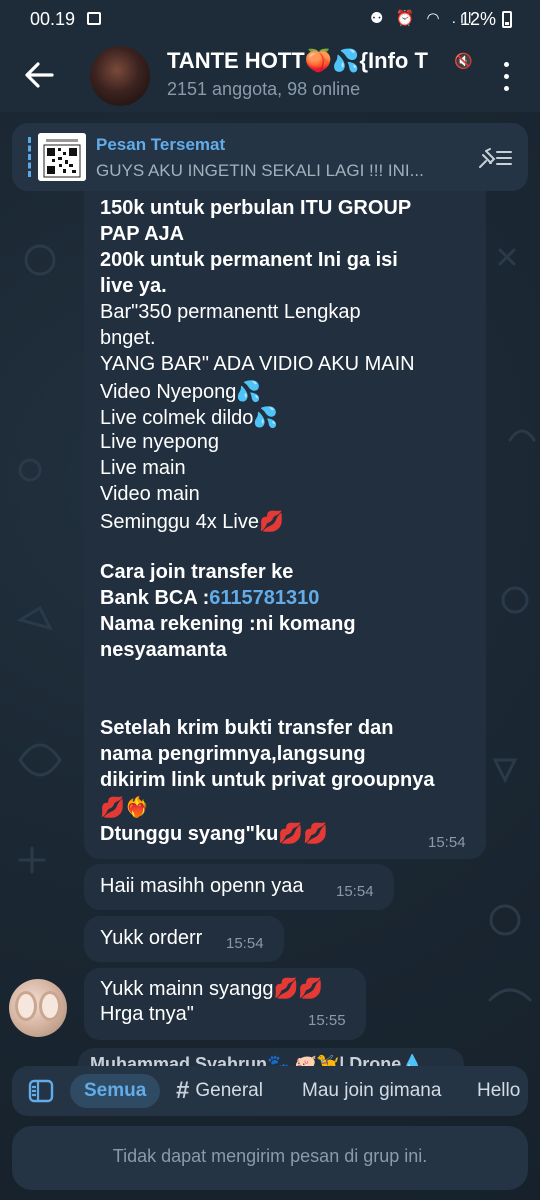  I want to click on message-line: YANG BAR" ADA VIDIO AKU MAIN, so click(257, 364).